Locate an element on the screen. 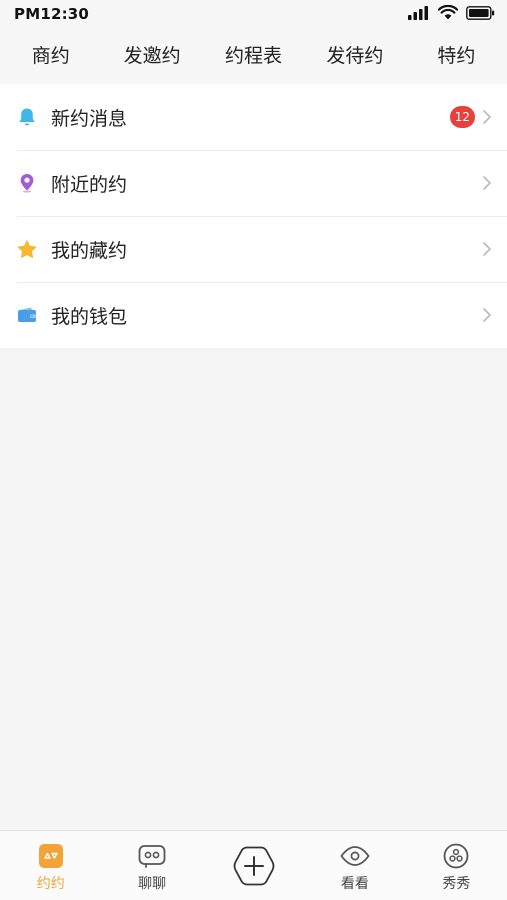 Image resolution: width=507 pixels, height=900 pixels. nav-item-watch: 看看 is located at coordinates (354, 865).